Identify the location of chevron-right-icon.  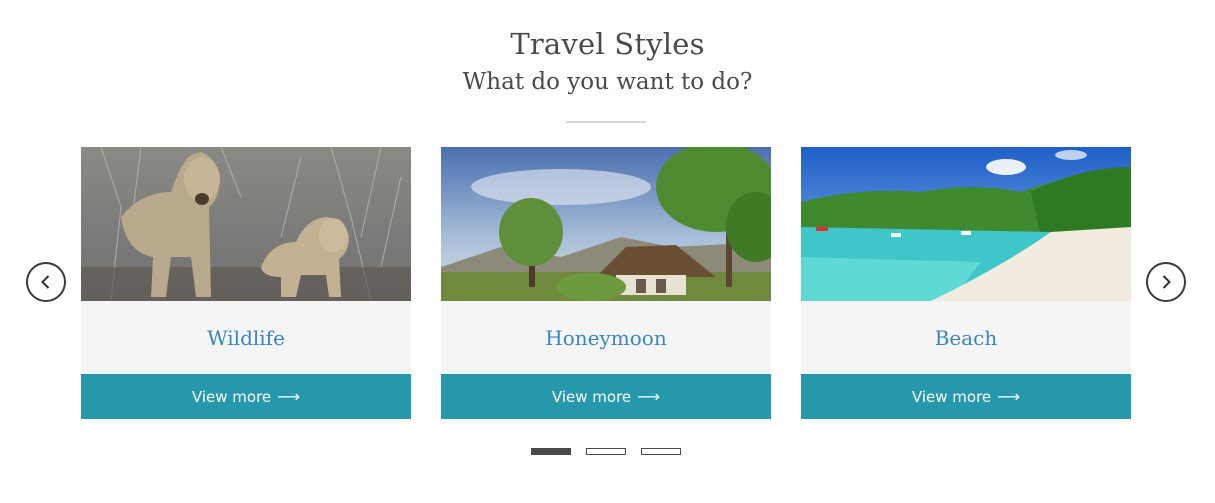
(1166, 282).